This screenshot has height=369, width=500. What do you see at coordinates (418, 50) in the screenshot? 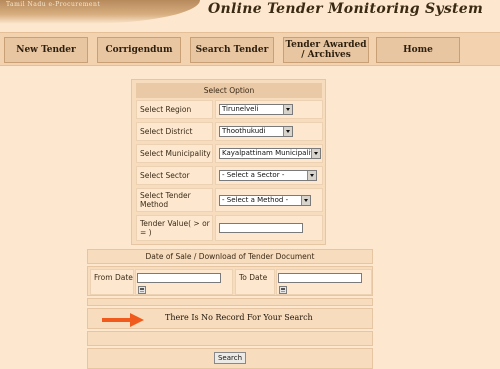
I see `nav-home: Home` at bounding box center [418, 50].